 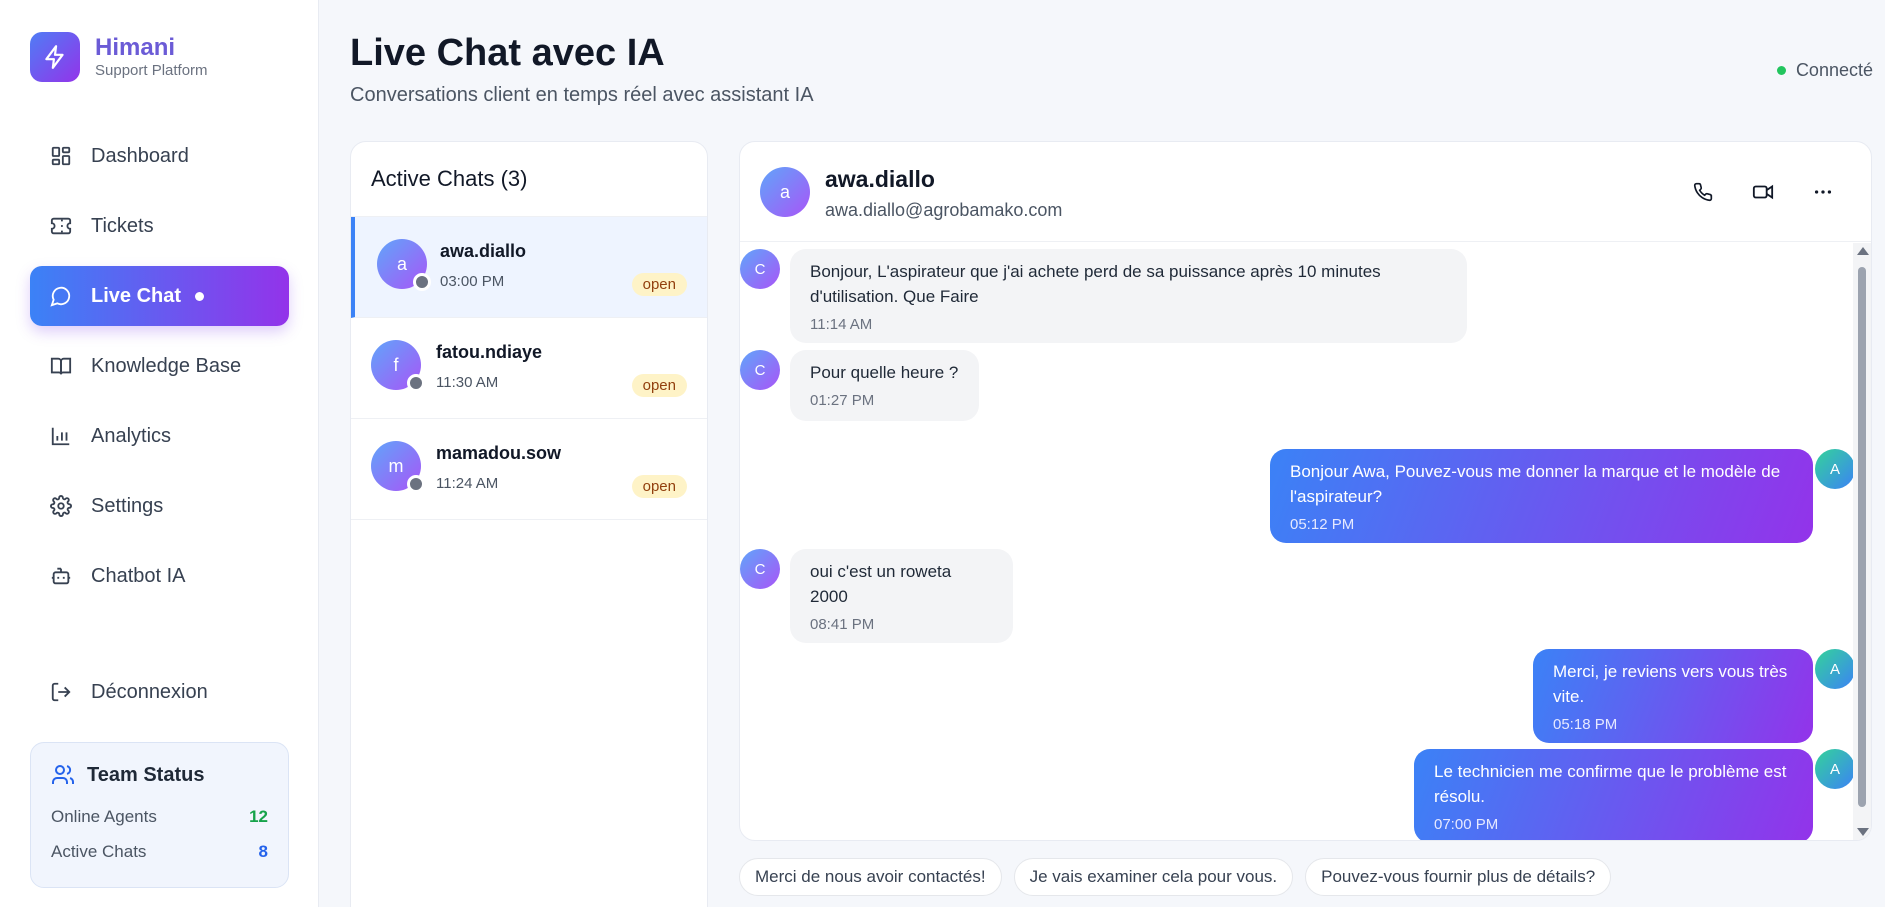 I want to click on scroll-up-arrow-icon, so click(x=1863, y=251).